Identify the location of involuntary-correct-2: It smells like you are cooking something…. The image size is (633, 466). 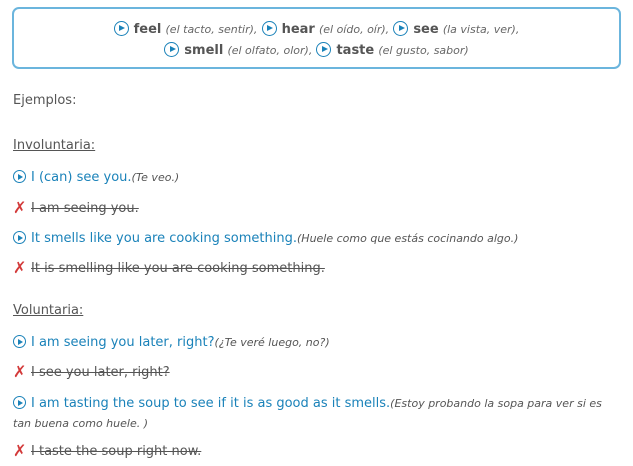
(265, 238).